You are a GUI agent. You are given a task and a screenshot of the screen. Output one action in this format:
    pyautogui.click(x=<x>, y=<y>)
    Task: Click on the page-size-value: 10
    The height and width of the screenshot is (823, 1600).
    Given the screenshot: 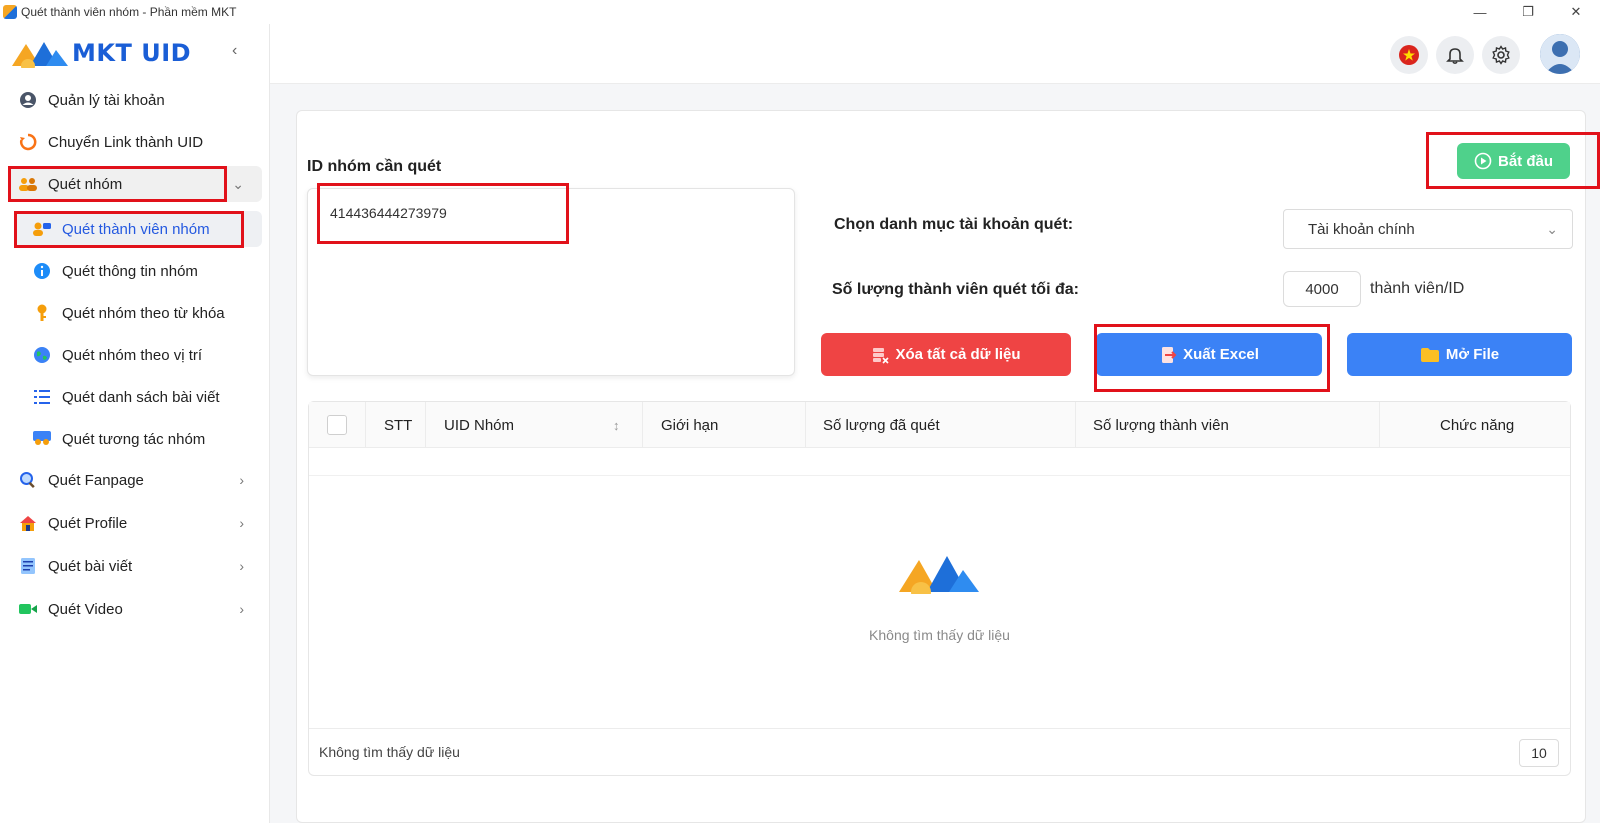 What is the action you would take?
    pyautogui.click(x=1539, y=753)
    